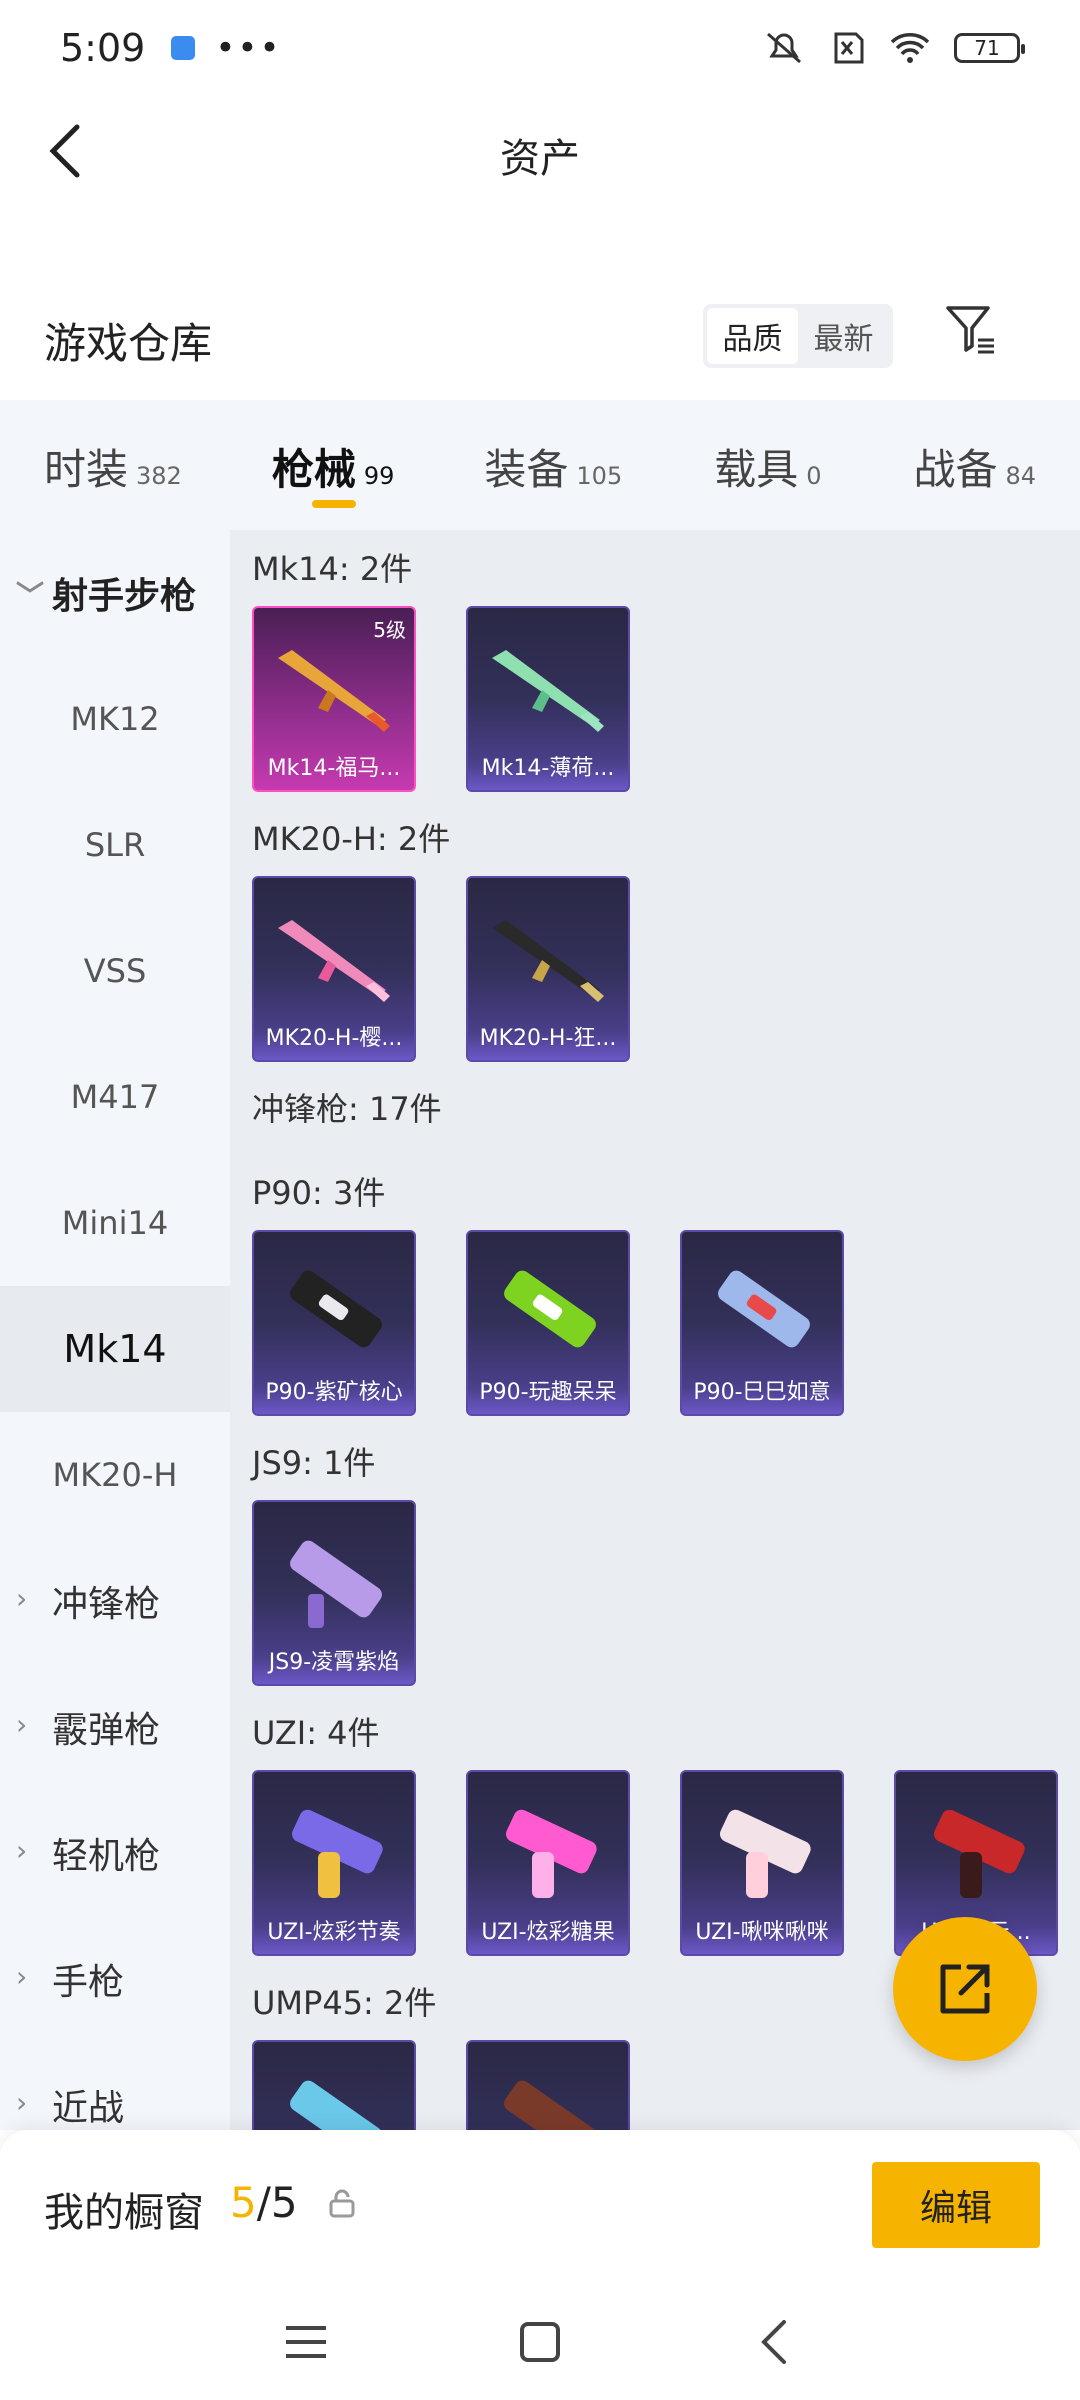 The image size is (1080, 2400). Describe the element at coordinates (30, 595) in the screenshot. I see `chevron-down-icon: ﹀` at that location.